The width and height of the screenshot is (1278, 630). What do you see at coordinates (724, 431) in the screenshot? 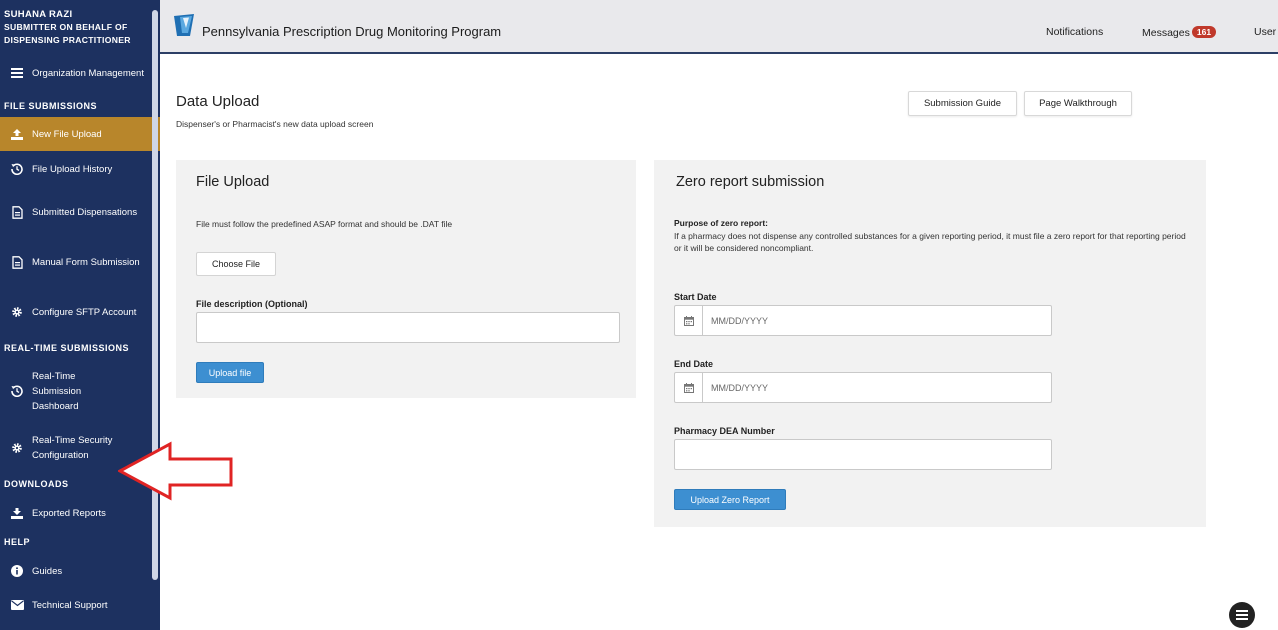
I see `pharmacy-dea-label: Pharmacy DEA Number` at bounding box center [724, 431].